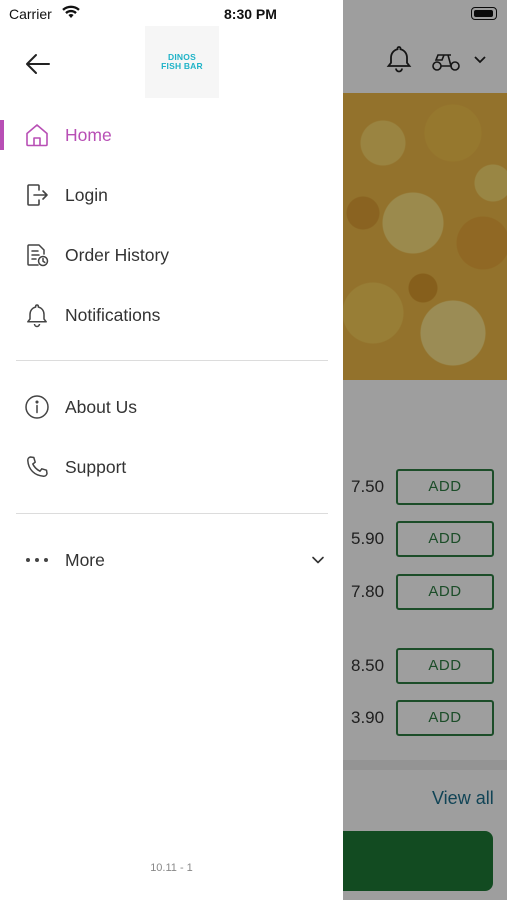 The height and width of the screenshot is (900, 507). Describe the element at coordinates (86, 195) in the screenshot. I see `nav-label-login: Login` at that location.